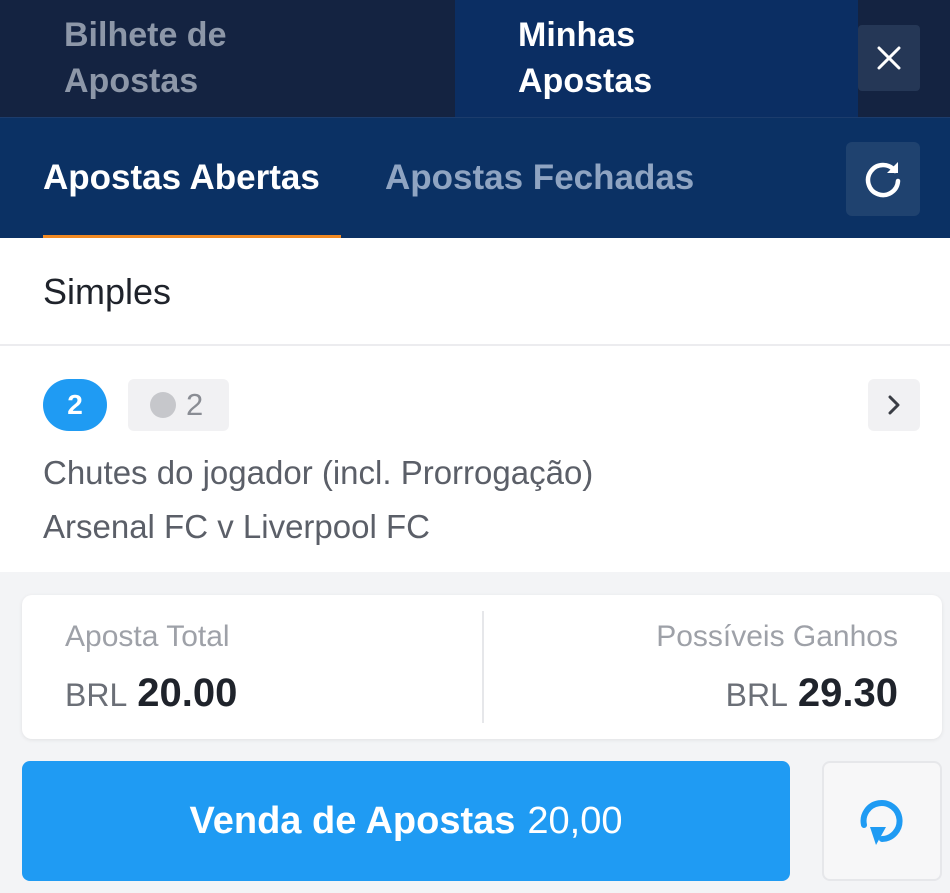  I want to click on potential-winnings-value: BRL 29.30, so click(812, 697).